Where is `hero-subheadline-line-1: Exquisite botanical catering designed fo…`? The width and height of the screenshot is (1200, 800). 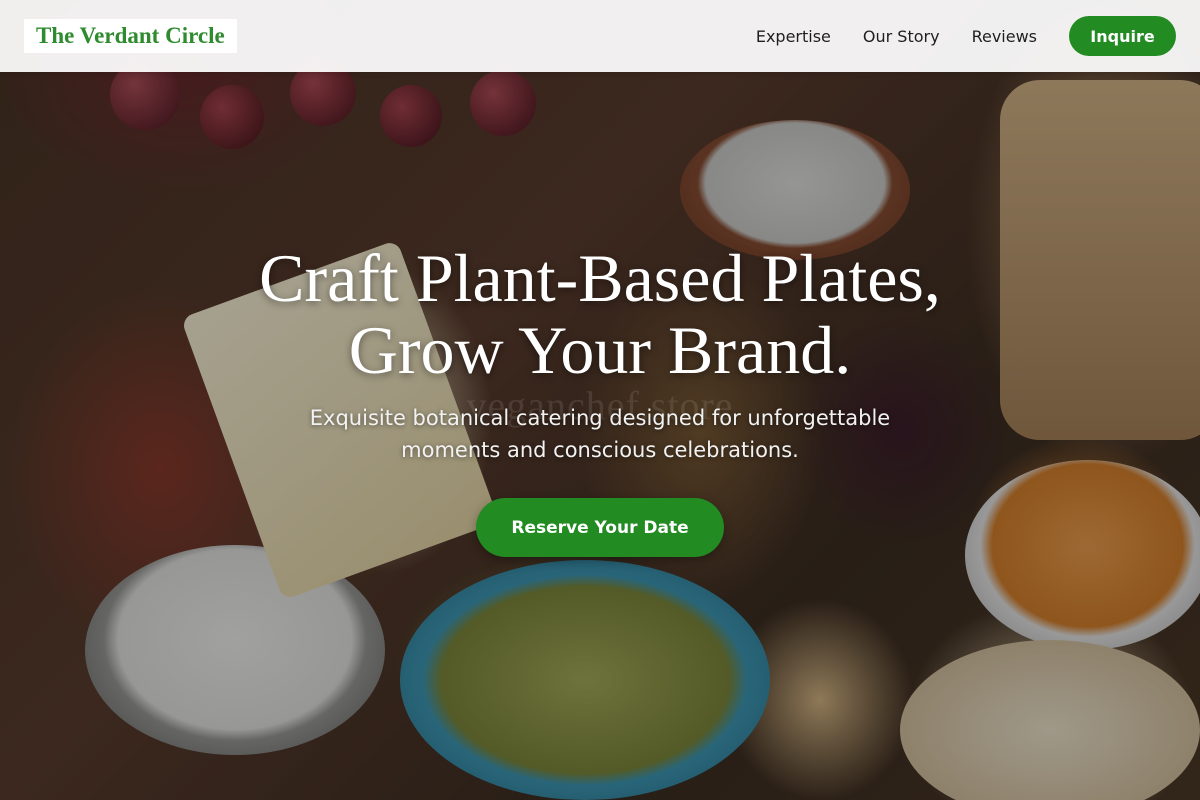 hero-subheadline-line-1: Exquisite botanical catering designed fo… is located at coordinates (600, 418).